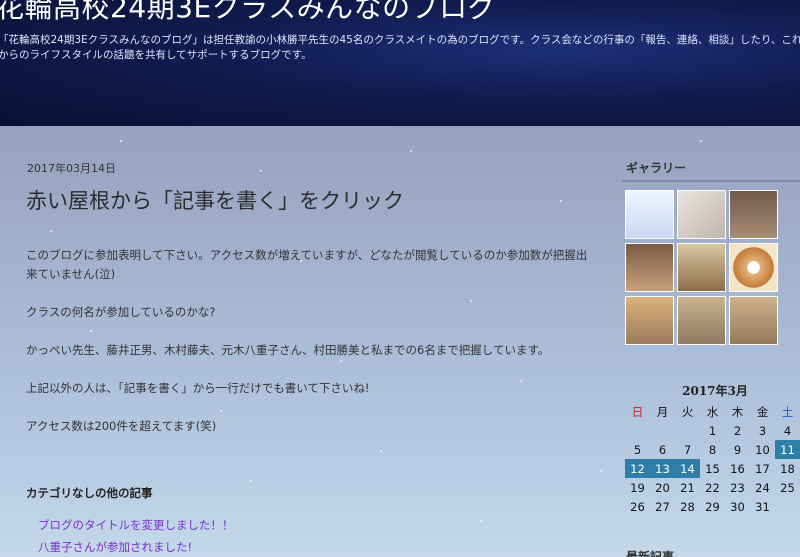  I want to click on calendar-day: 8, so click(712, 449).